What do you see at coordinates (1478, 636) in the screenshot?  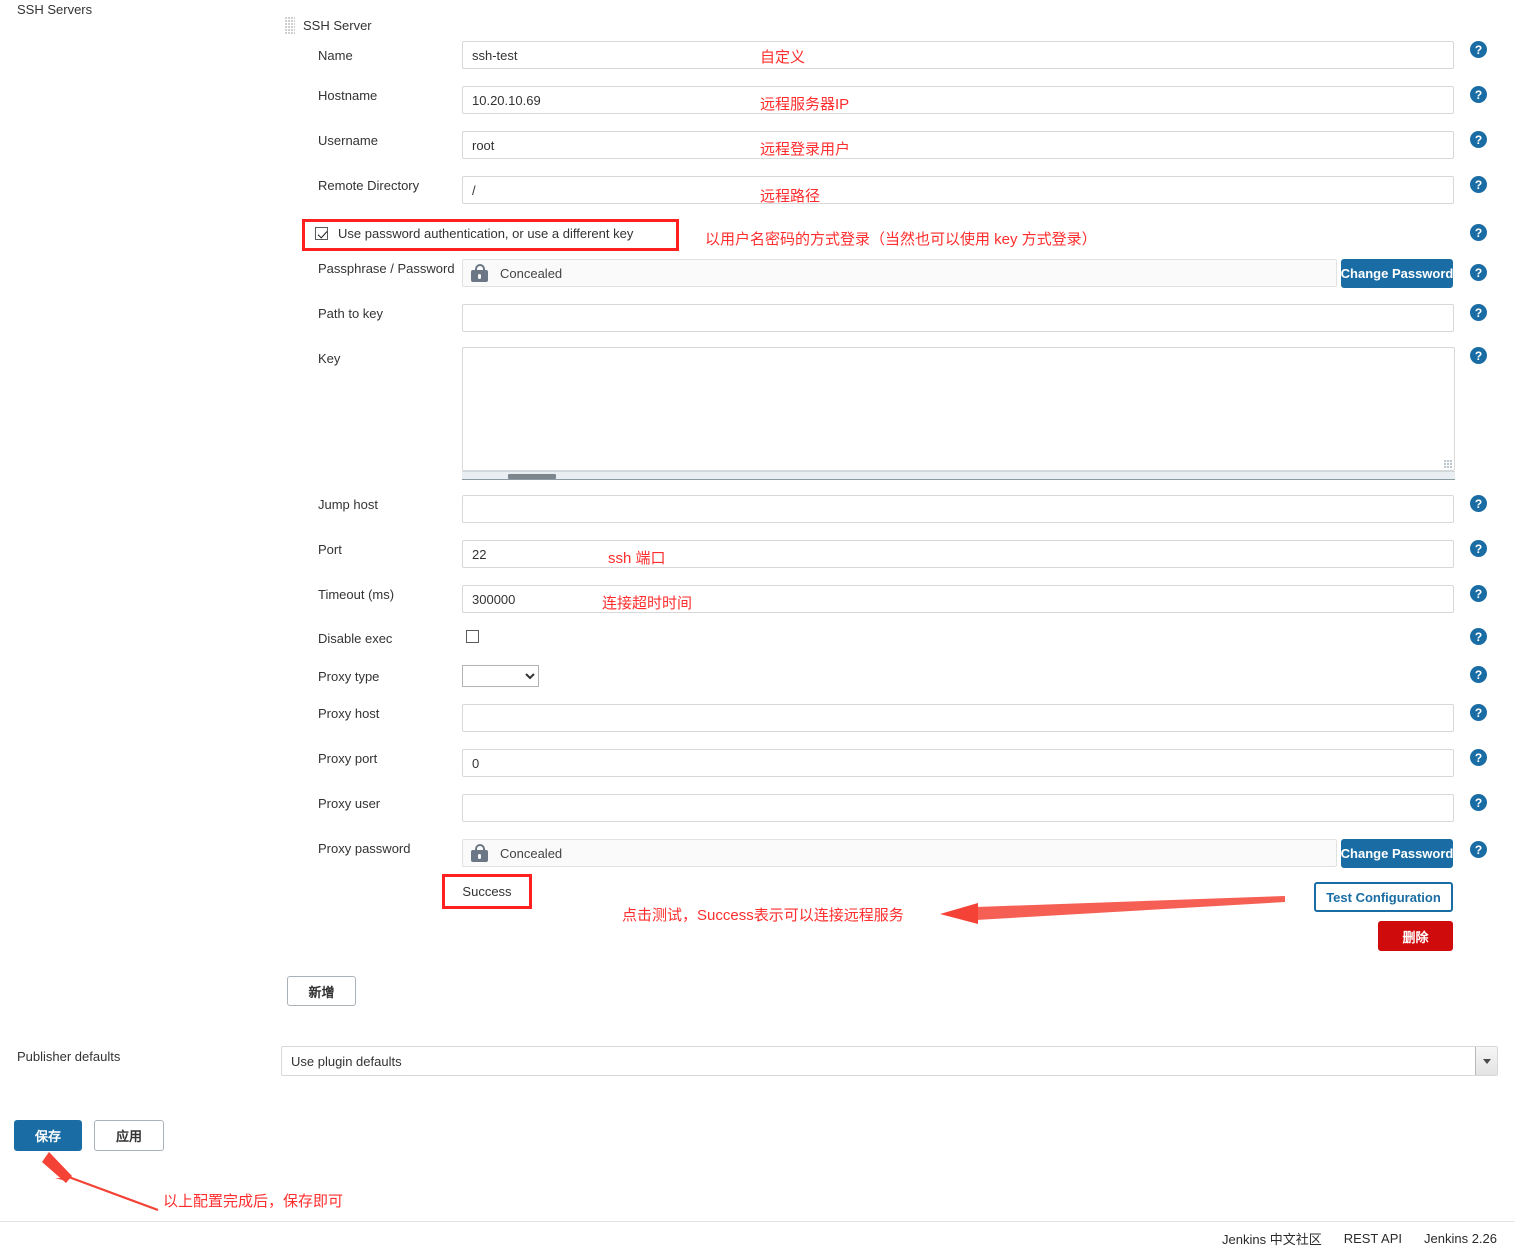 I see `help-icon-disable-exec: ?` at bounding box center [1478, 636].